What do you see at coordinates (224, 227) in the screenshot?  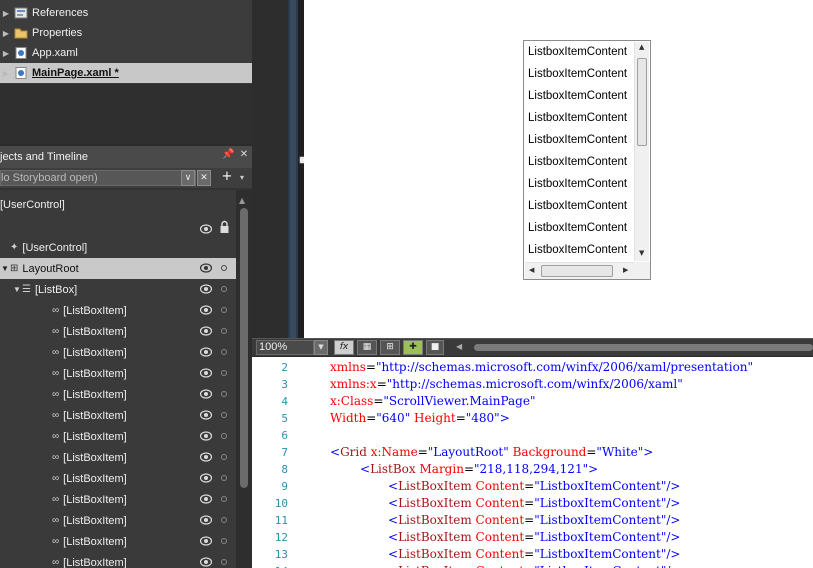 I see `lock-icon` at bounding box center [224, 227].